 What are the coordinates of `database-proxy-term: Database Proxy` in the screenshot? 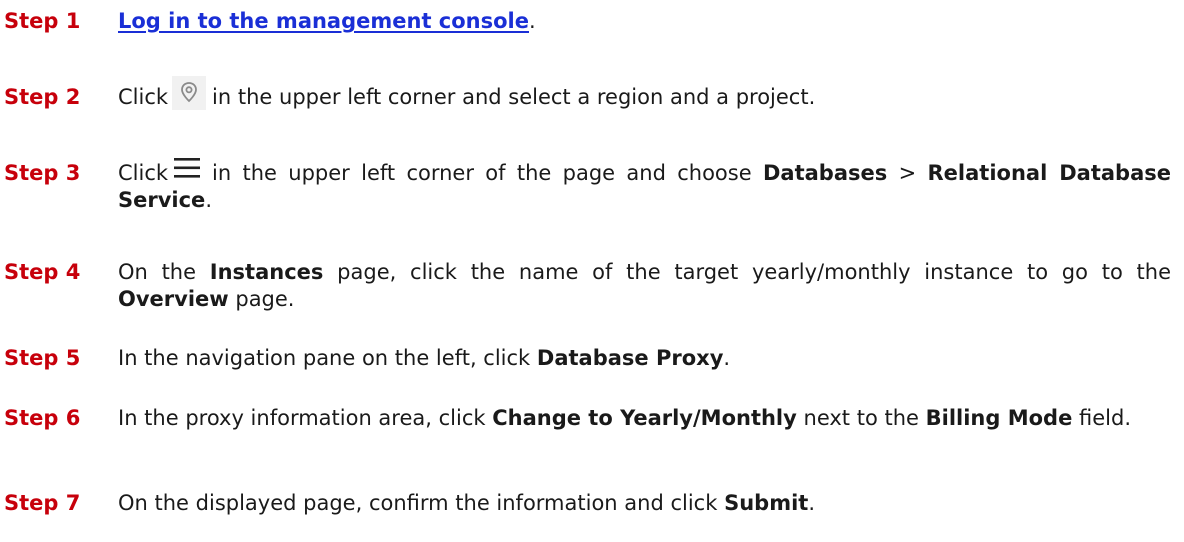 It's located at (630, 358).